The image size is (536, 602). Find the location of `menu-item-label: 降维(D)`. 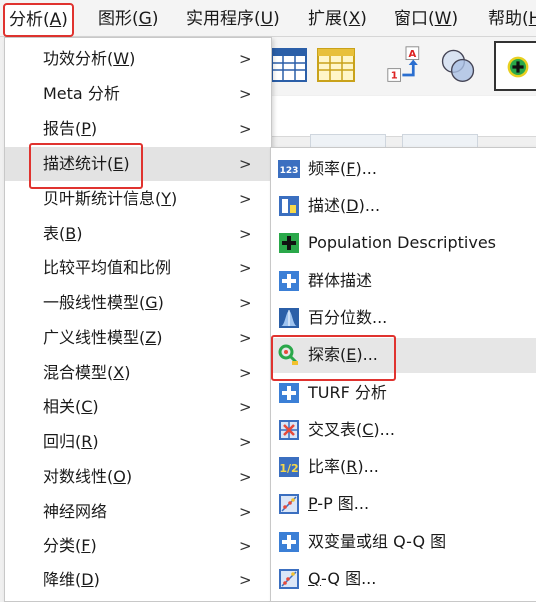

menu-item-label: 降维(D) is located at coordinates (71, 579).